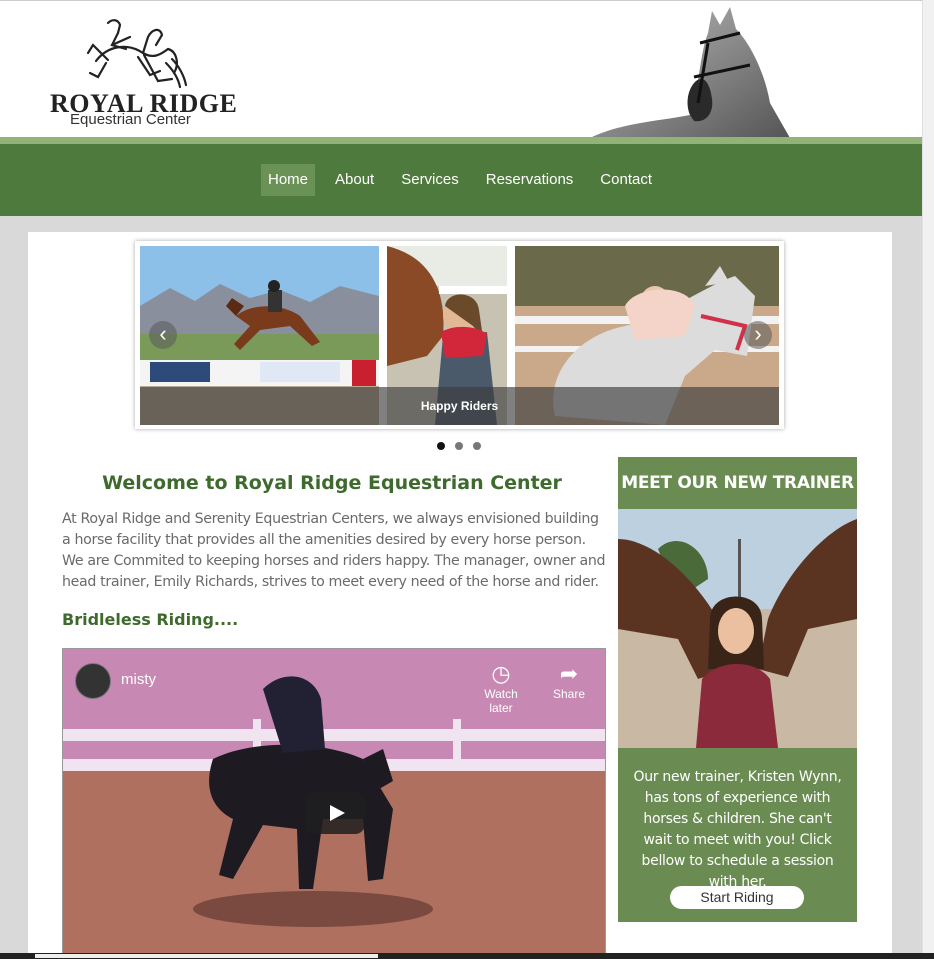  What do you see at coordinates (569, 694) in the screenshot?
I see `share-label: Share` at bounding box center [569, 694].